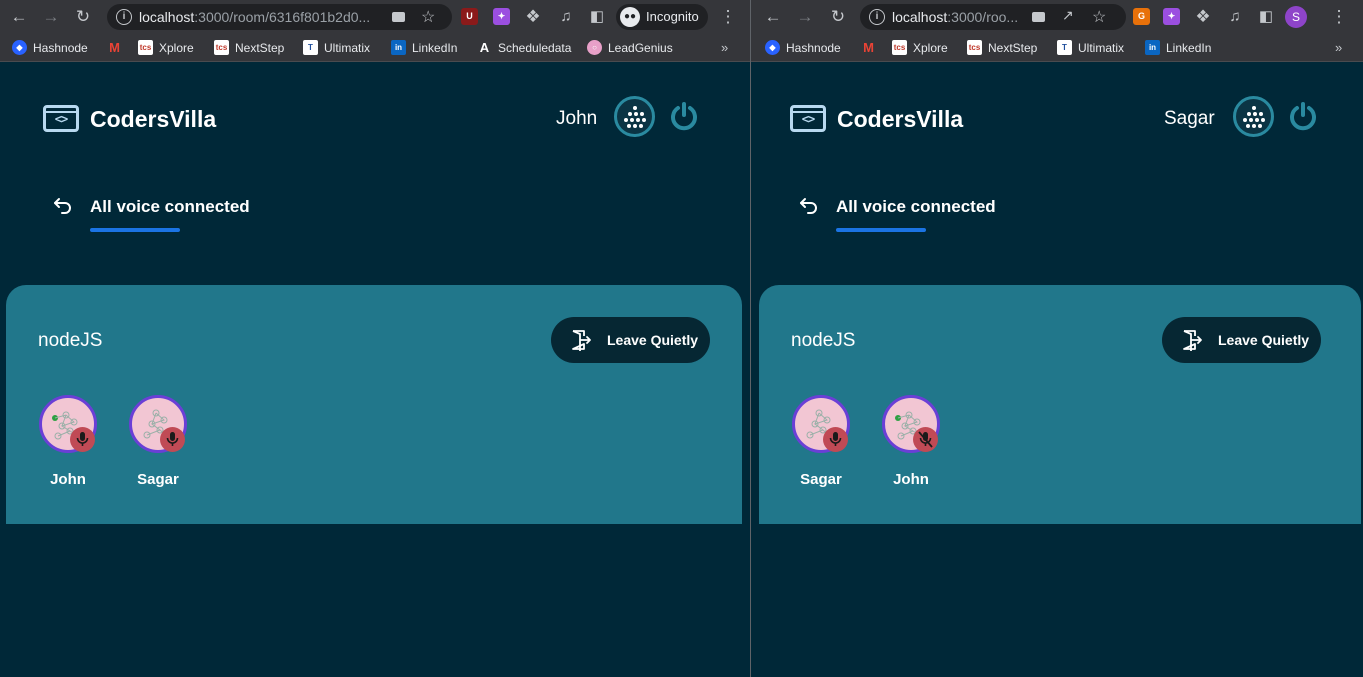 This screenshot has width=1363, height=677. What do you see at coordinates (1141, 16) in the screenshot?
I see `grammar-extension-icon: G` at bounding box center [1141, 16].